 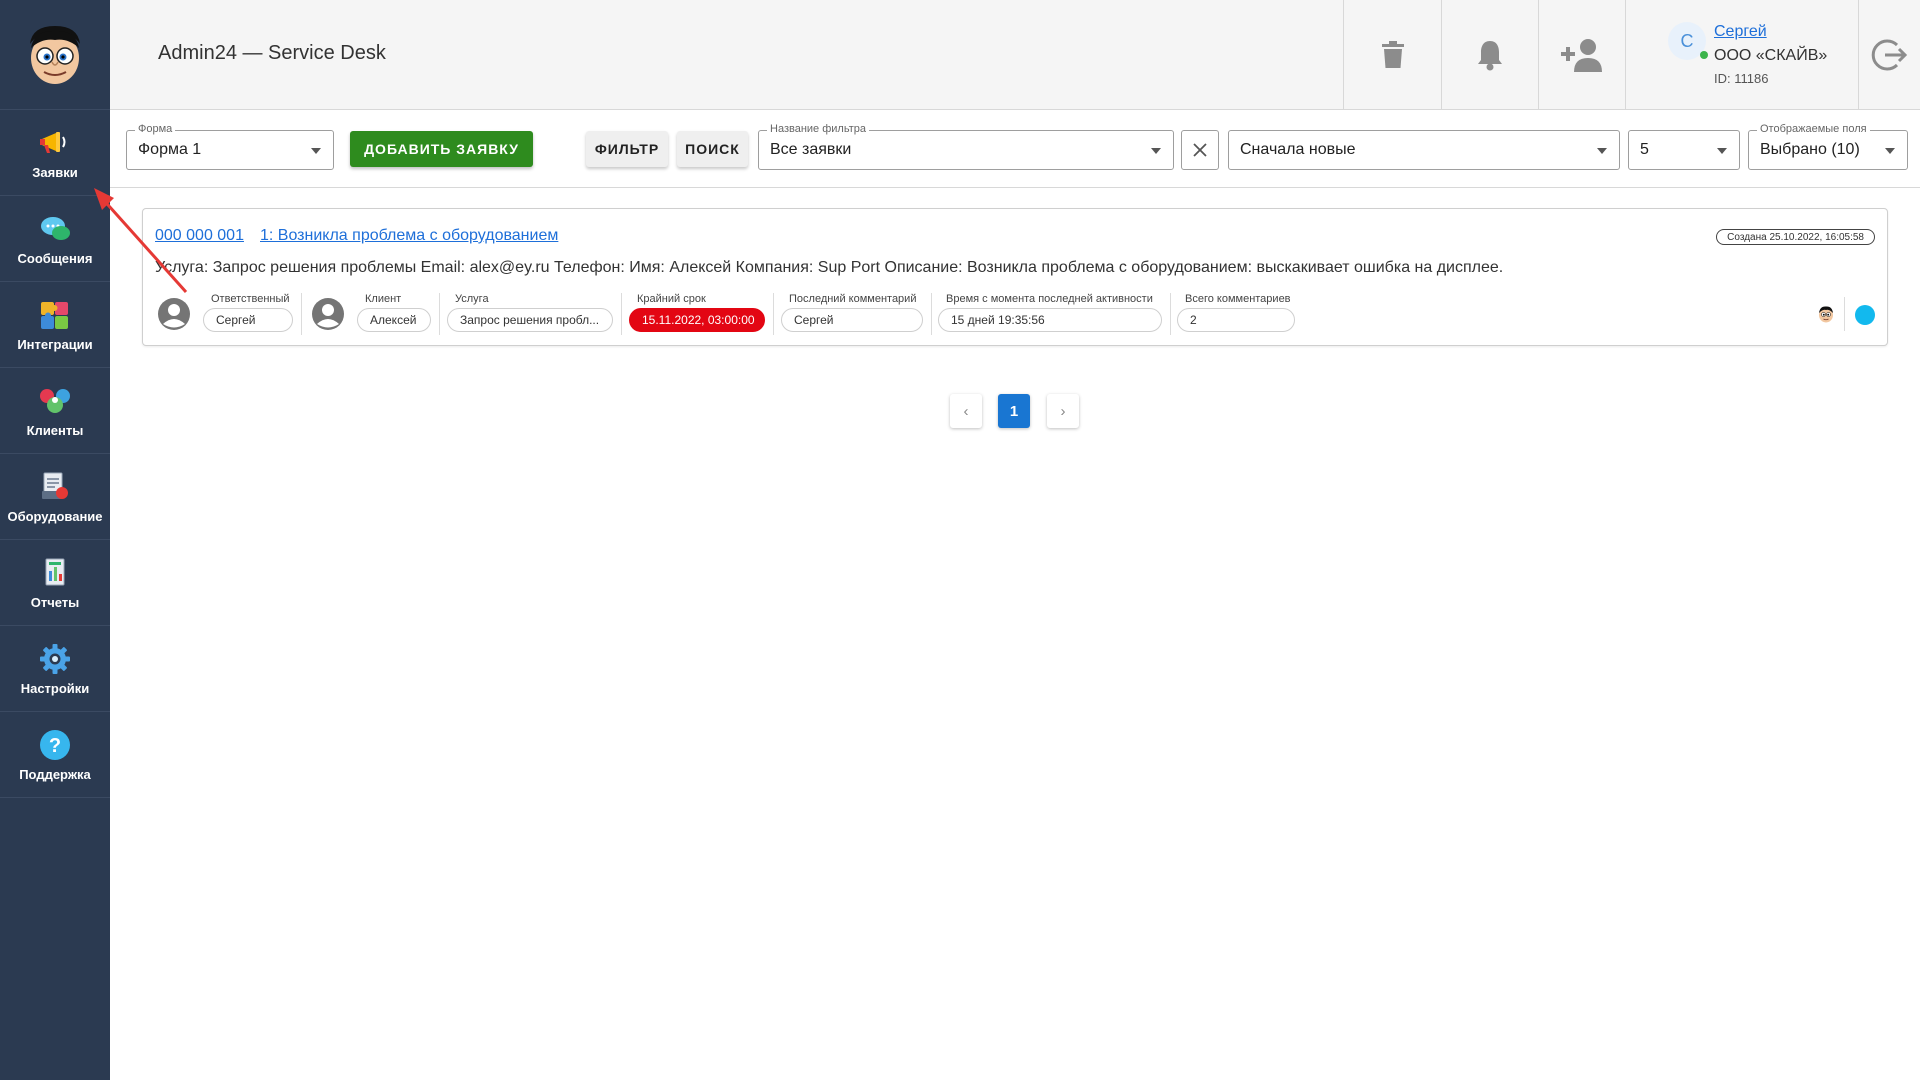 What do you see at coordinates (328, 314) in the screenshot?
I see `client-avatar-icon` at bounding box center [328, 314].